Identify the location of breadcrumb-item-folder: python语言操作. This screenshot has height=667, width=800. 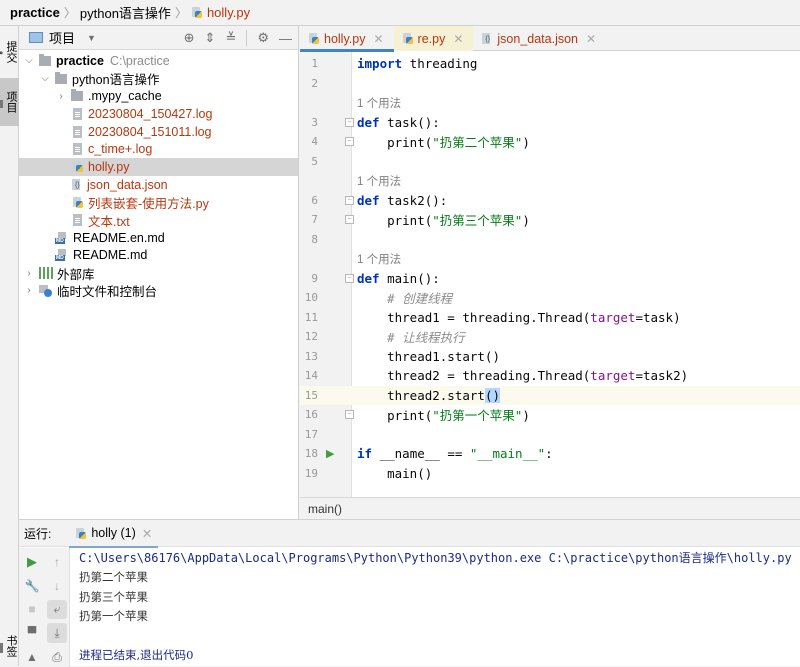
(125, 12).